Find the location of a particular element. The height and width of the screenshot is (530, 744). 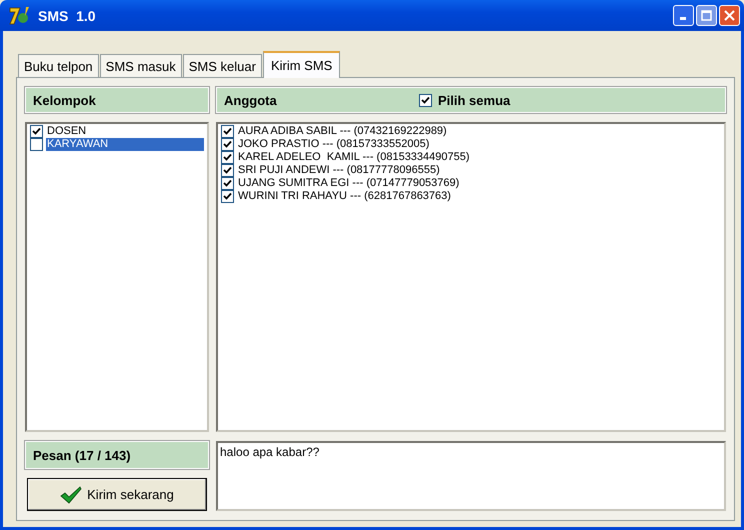

group-header: Kelompok is located at coordinates (117, 100).